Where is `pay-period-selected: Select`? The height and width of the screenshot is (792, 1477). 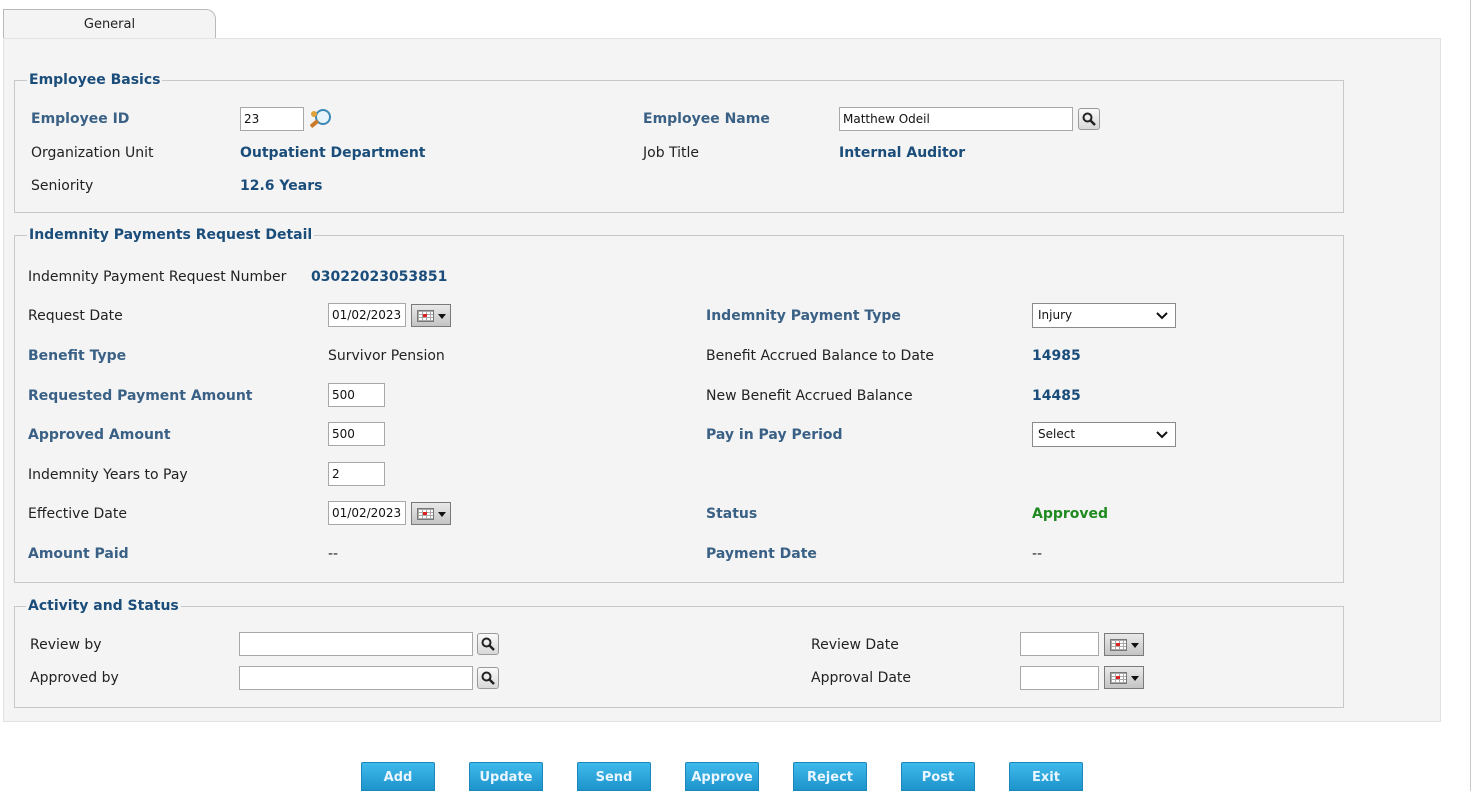 pay-period-selected: Select is located at coordinates (1057, 434).